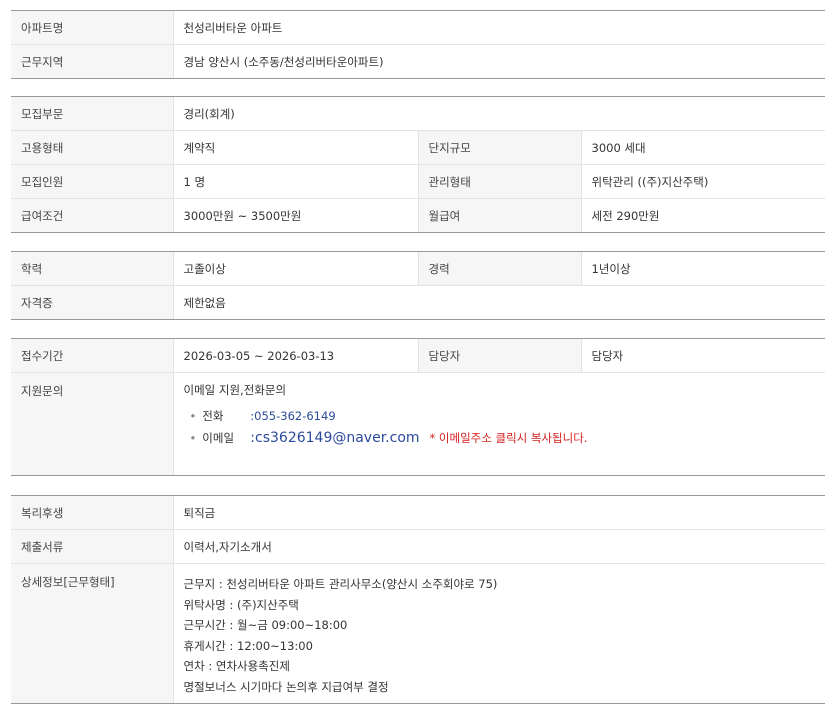 This screenshot has height=717, width=835. I want to click on value-documents: 이력서,자기소개서, so click(498, 546).